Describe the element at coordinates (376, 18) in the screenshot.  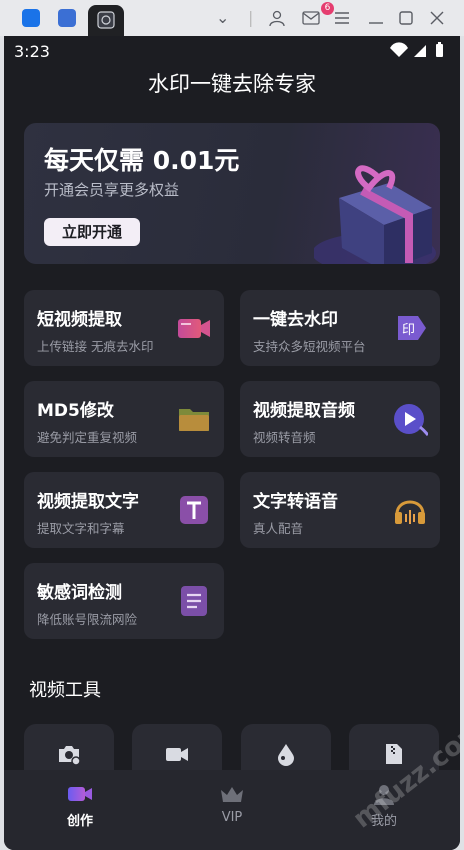
I see `minimize-icon` at that location.